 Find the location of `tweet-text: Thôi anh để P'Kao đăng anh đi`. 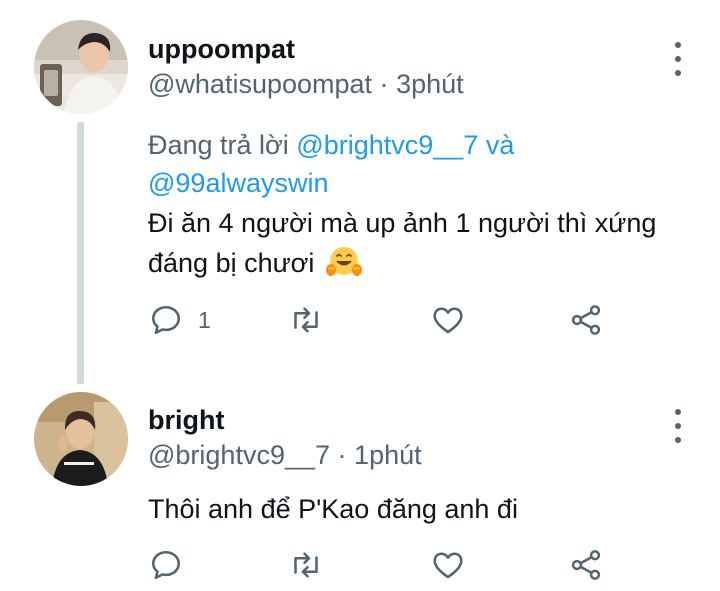

tweet-text: Thôi anh để P'Kao đăng anh đi is located at coordinates (333, 509).